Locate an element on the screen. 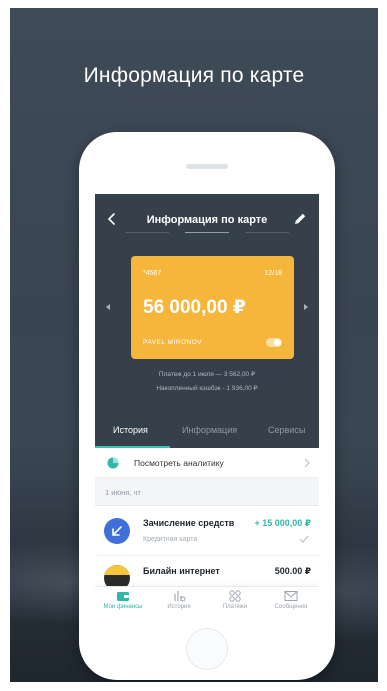  transaction-amount: + 15 000,00 ₽ is located at coordinates (282, 523).